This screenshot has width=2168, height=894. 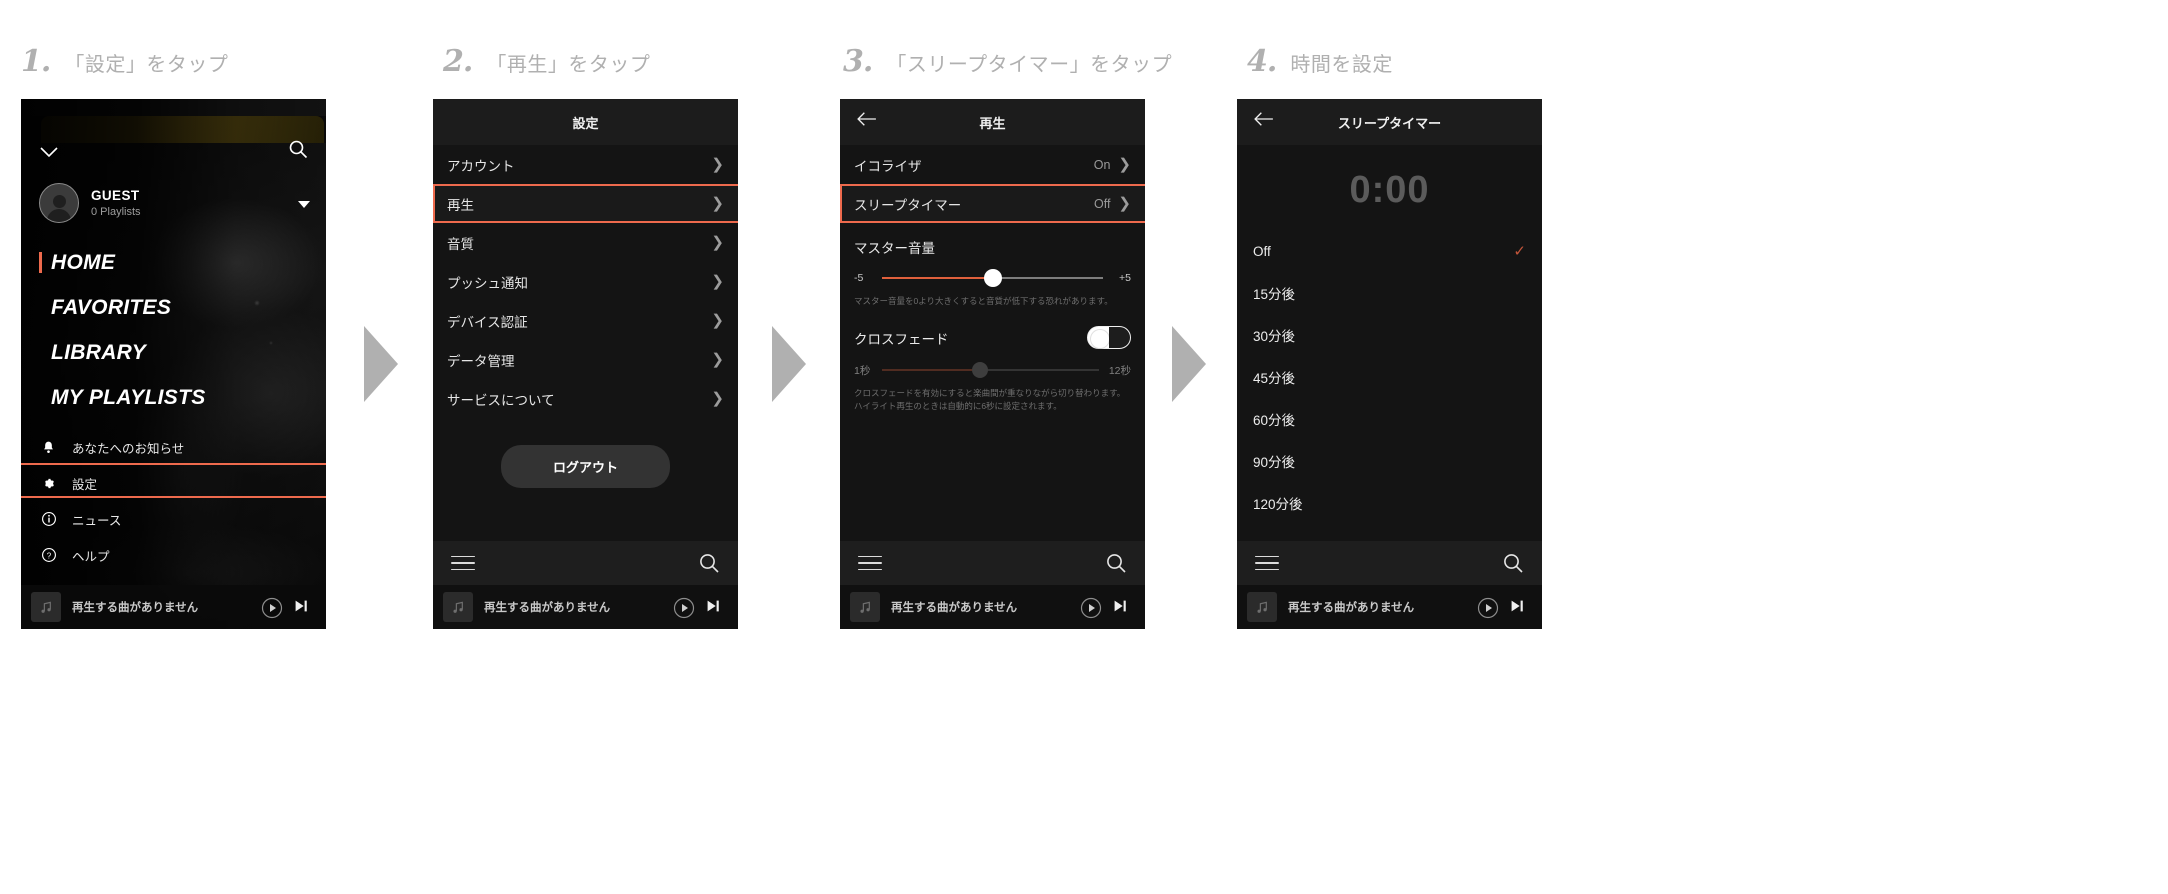 What do you see at coordinates (1109, 338) in the screenshot?
I see `crossfade-switch` at bounding box center [1109, 338].